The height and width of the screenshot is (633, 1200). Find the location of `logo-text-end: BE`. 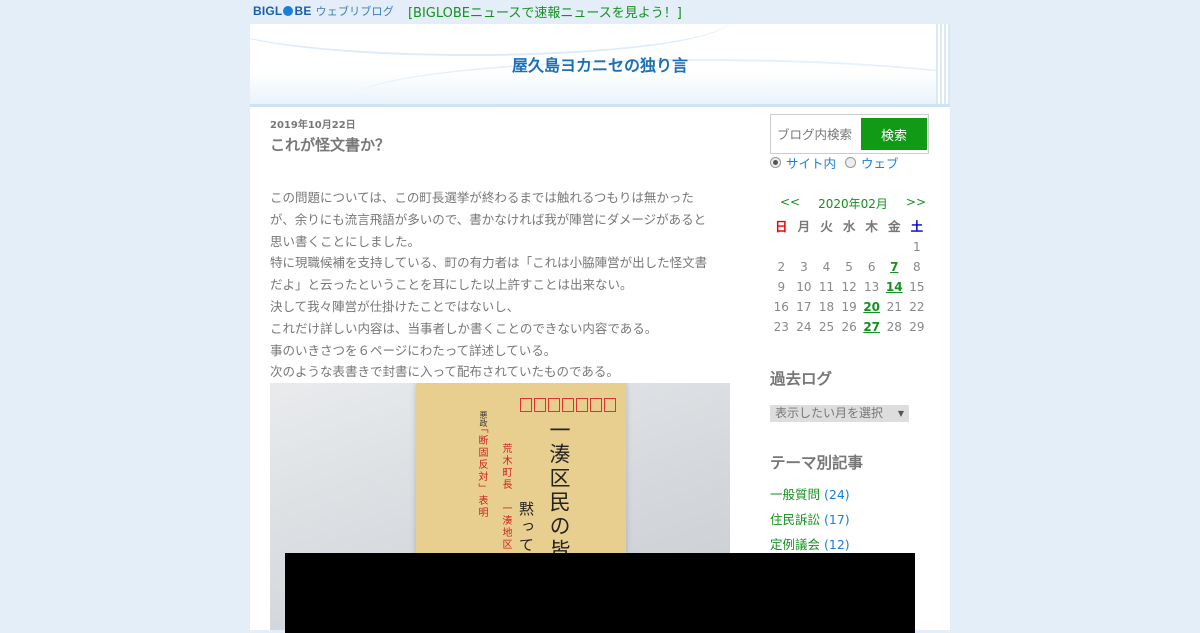

logo-text-end: BE is located at coordinates (303, 11).